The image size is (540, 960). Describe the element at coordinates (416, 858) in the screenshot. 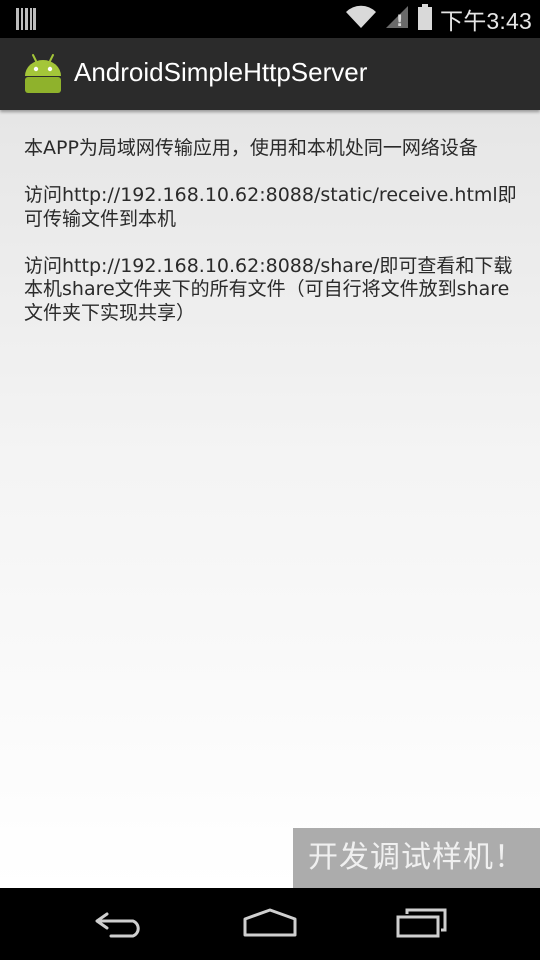

I see `debug-watermark: 开发调试样机！` at that location.